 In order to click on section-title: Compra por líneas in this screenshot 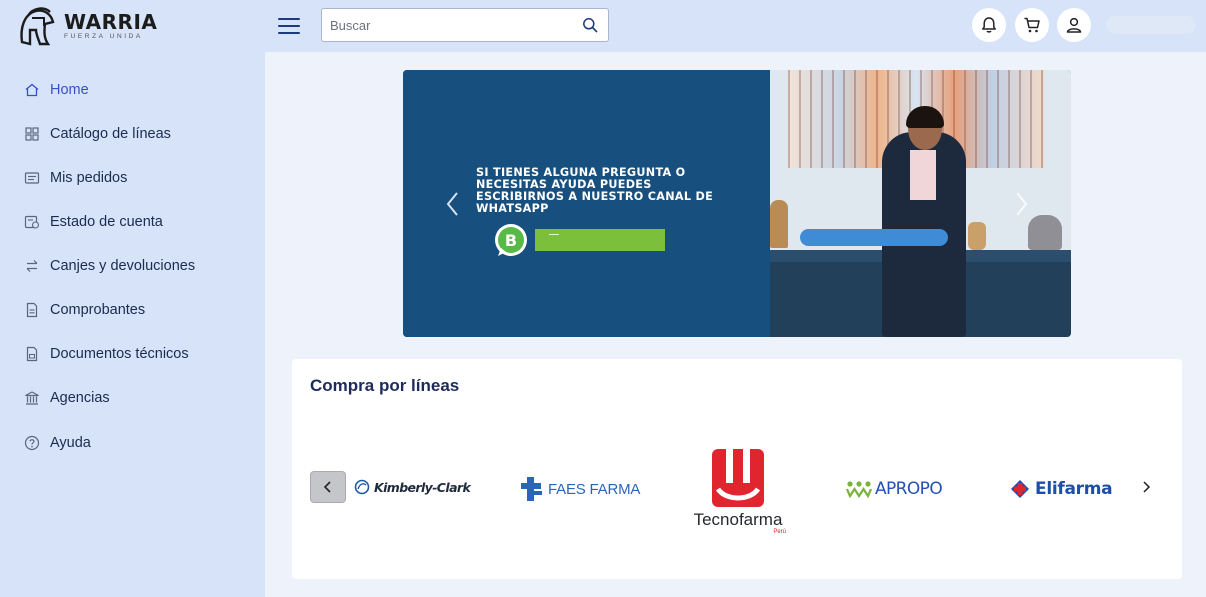, I will do `click(385, 385)`.